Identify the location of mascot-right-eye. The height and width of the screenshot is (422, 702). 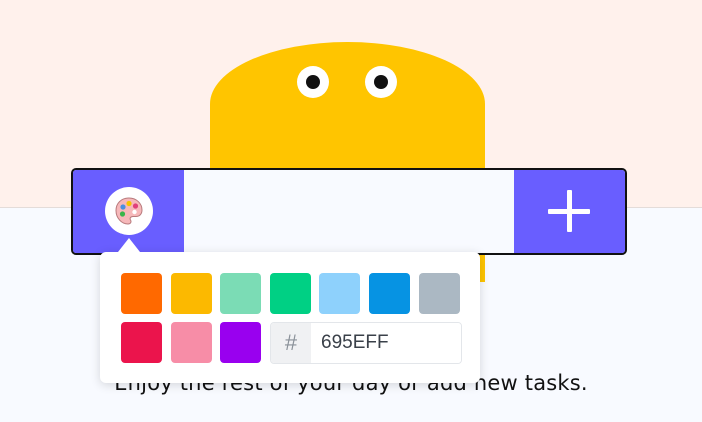
(381, 82).